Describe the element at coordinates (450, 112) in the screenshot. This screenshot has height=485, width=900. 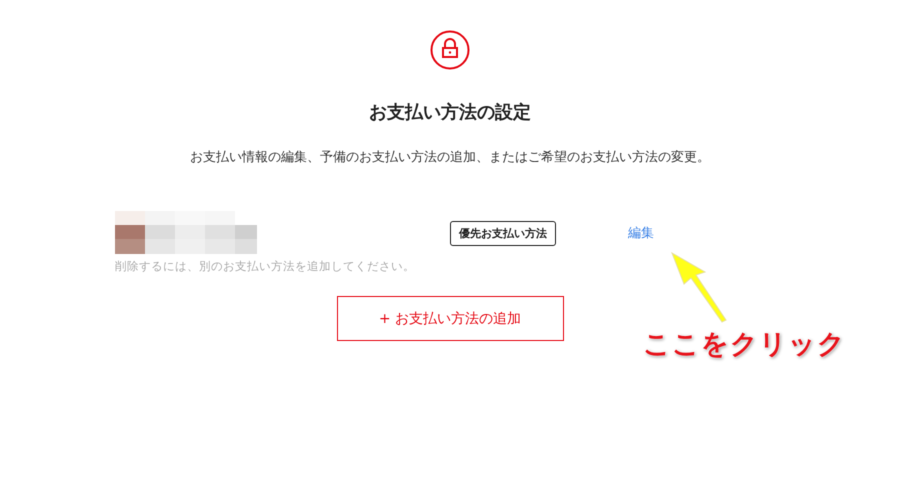
I see `page-title: お支払い方法の設定` at that location.